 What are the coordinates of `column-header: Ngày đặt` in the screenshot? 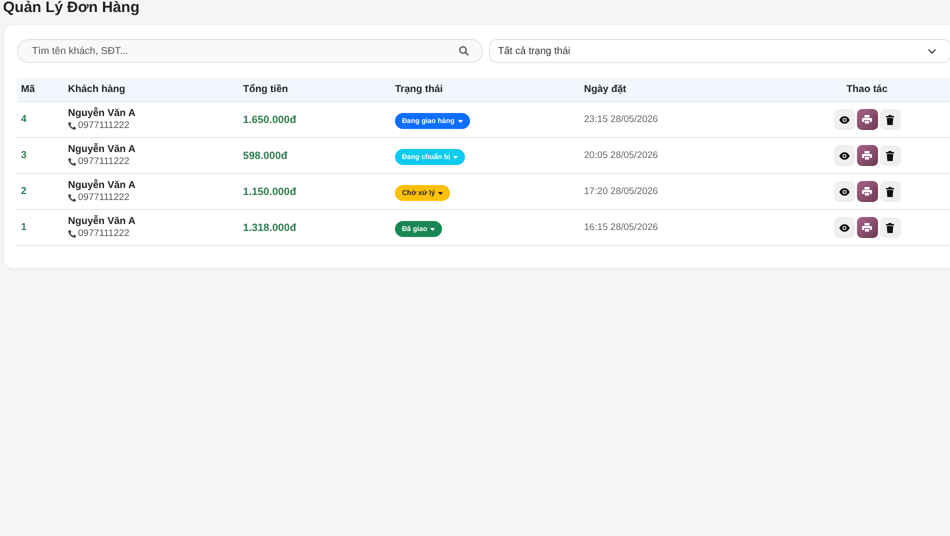 It's located at (606, 89).